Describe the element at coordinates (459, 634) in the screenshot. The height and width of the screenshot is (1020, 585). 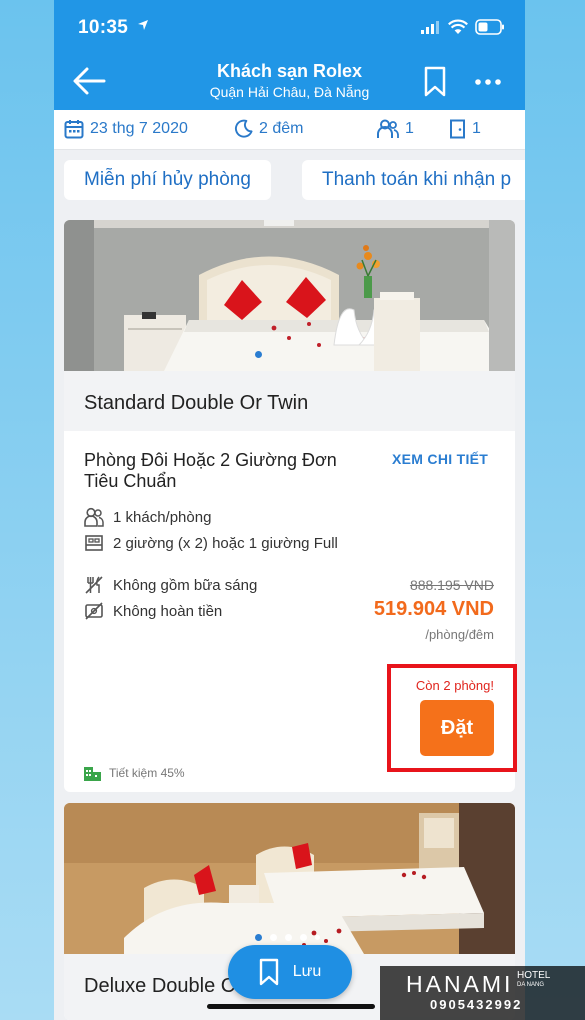
I see `price-unit: /phòng/đêm` at that location.